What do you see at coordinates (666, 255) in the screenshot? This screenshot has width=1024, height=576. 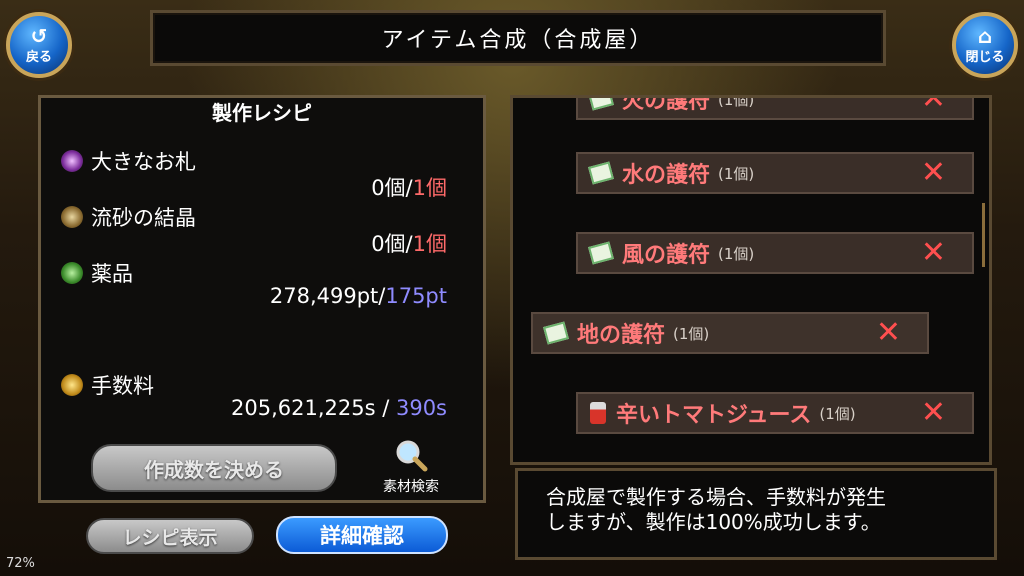 I see `item-name: 風の護符` at bounding box center [666, 255].